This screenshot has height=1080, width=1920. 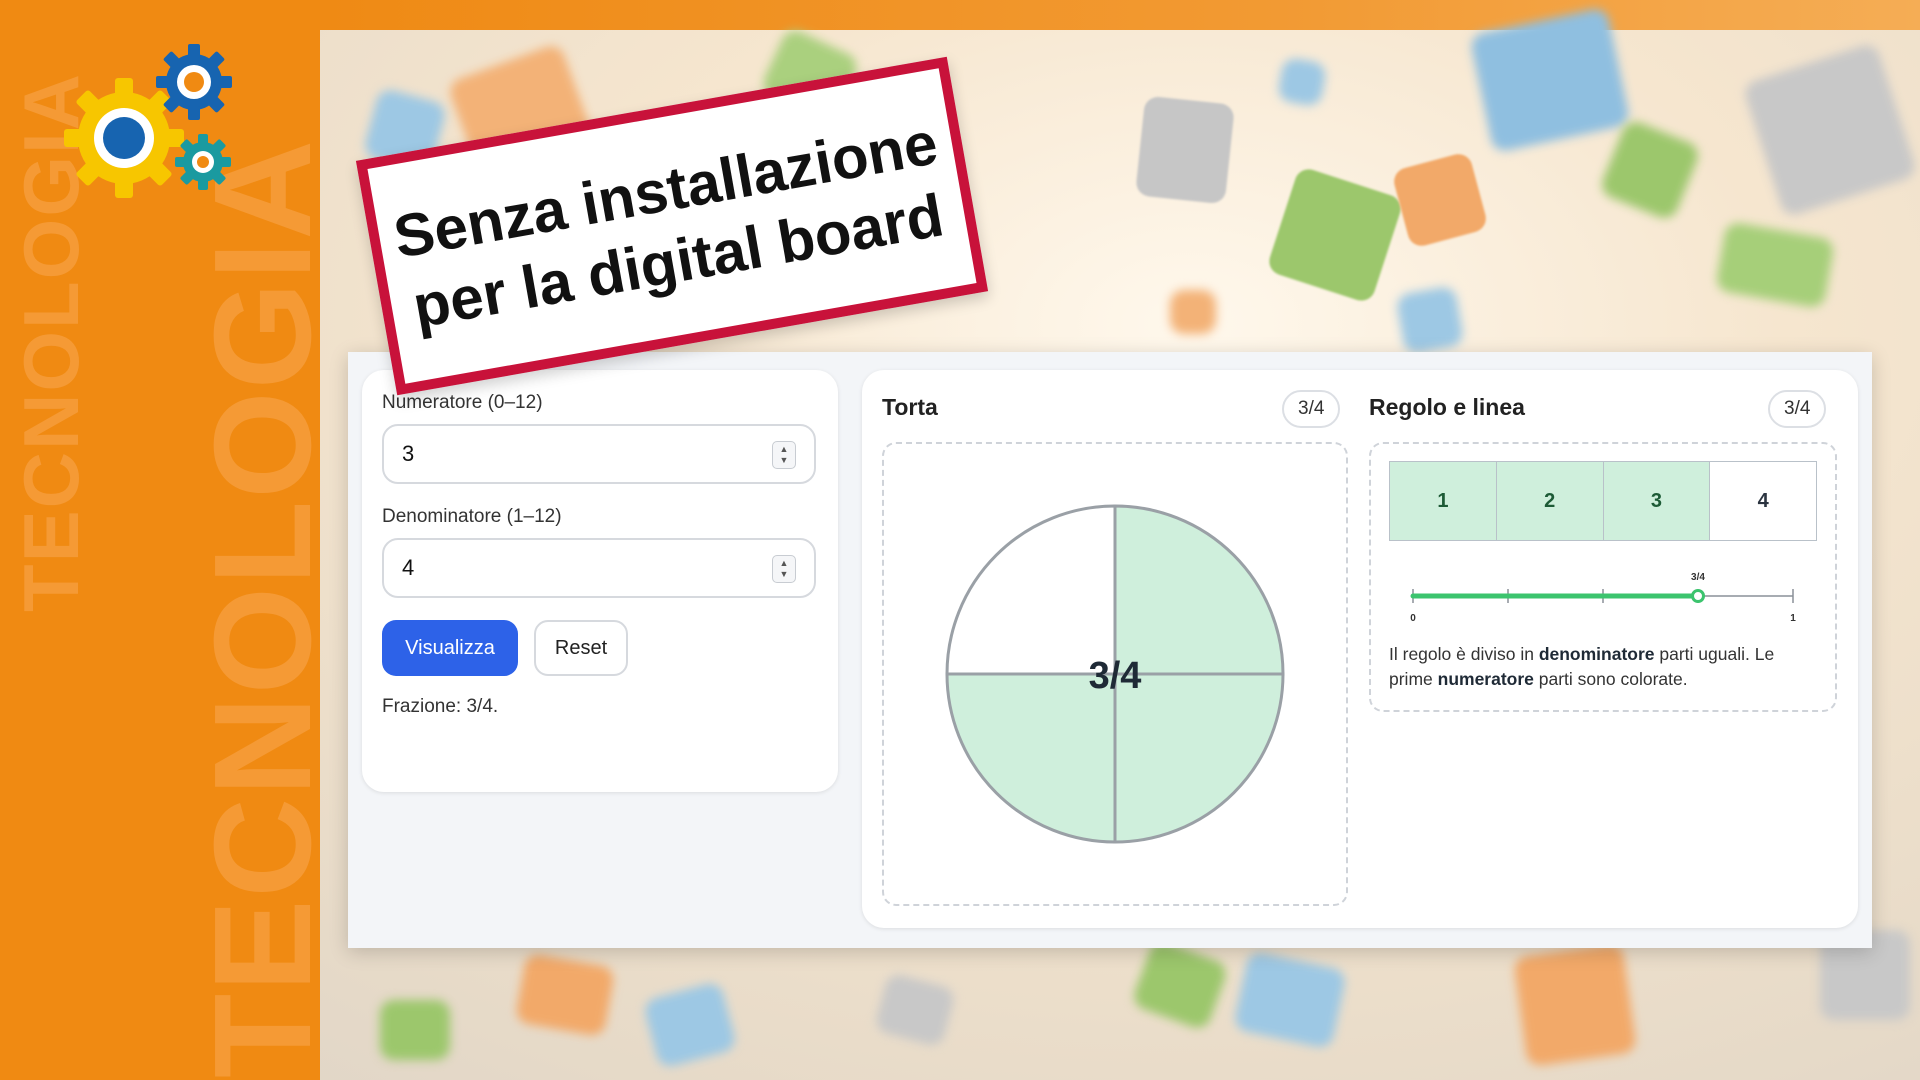 What do you see at coordinates (599, 454) in the screenshot?
I see `numerator-input: 3 ▲ ▼` at bounding box center [599, 454].